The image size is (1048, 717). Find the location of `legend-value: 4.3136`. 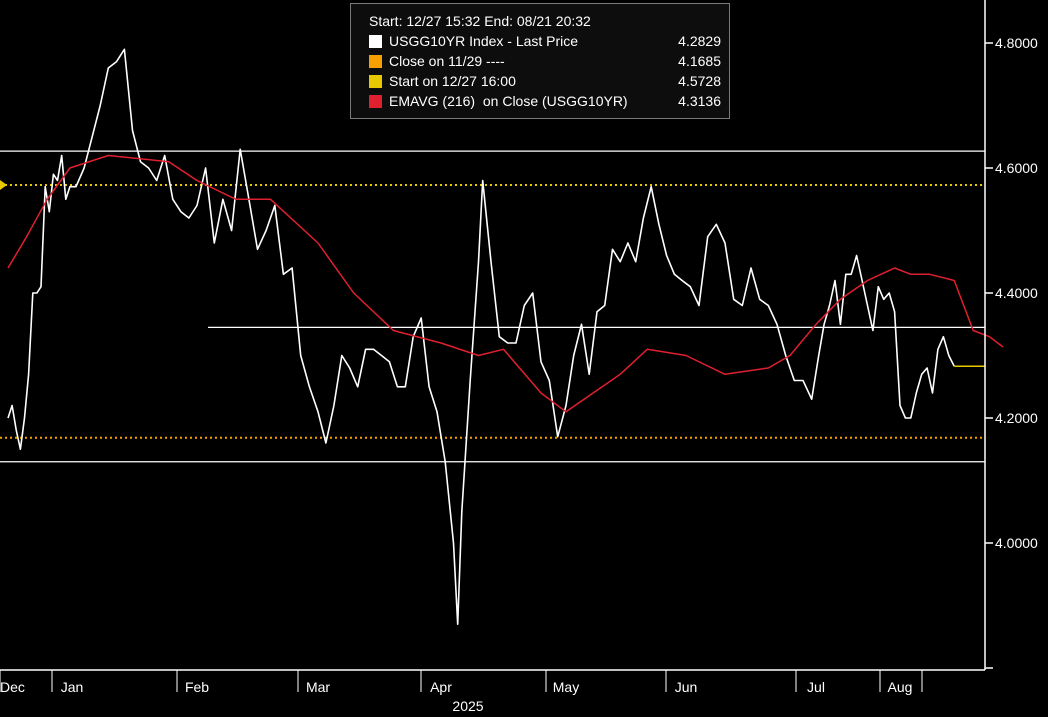

legend-value: 4.3136 is located at coordinates (699, 101).